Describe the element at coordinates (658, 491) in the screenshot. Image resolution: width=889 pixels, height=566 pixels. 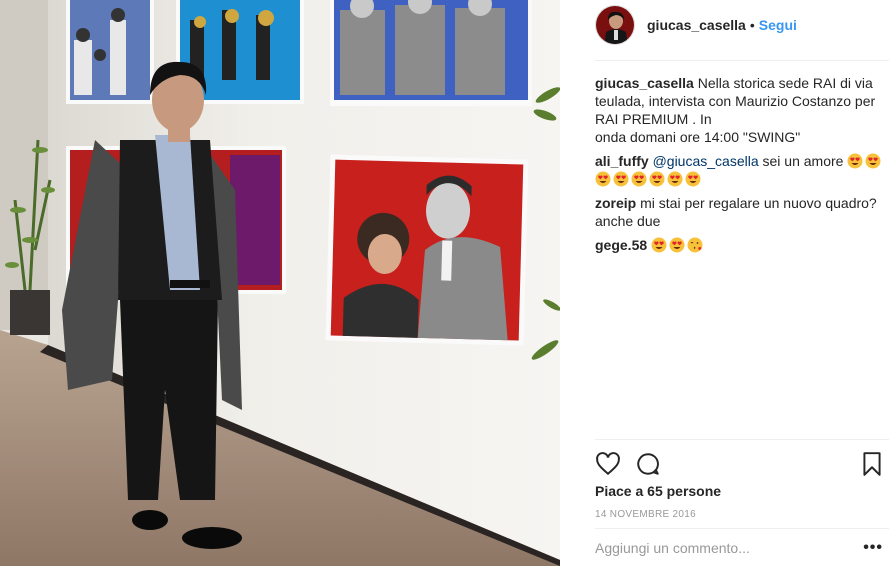
I see `likes-count: Piace a 65 persone` at that location.